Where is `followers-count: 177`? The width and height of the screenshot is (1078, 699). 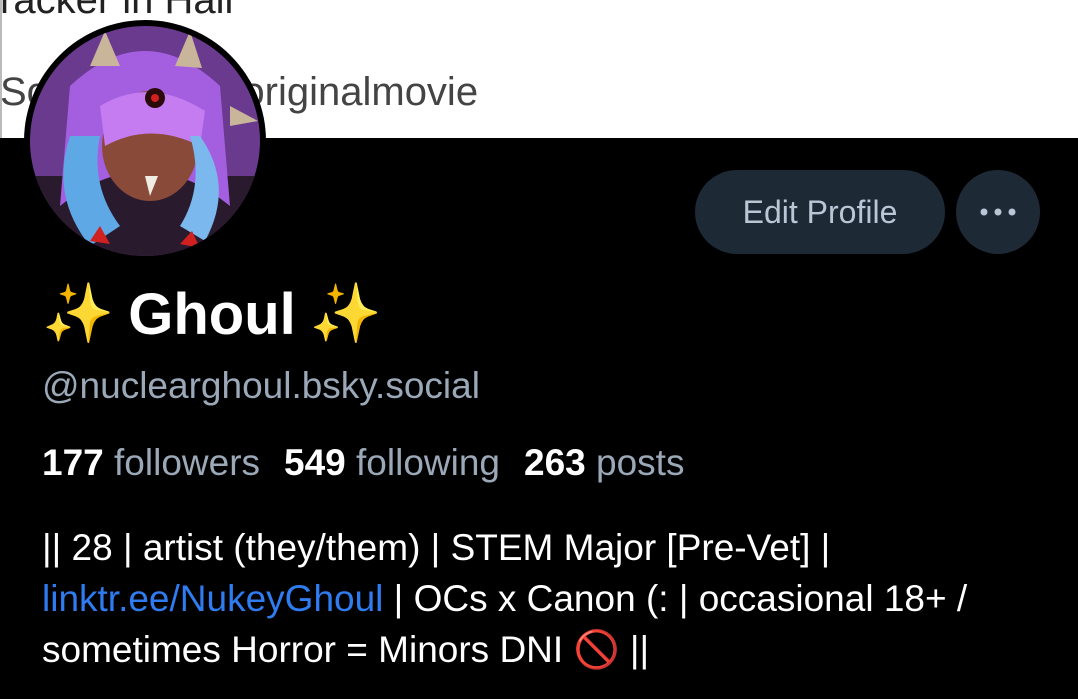
followers-count: 177 is located at coordinates (73, 462).